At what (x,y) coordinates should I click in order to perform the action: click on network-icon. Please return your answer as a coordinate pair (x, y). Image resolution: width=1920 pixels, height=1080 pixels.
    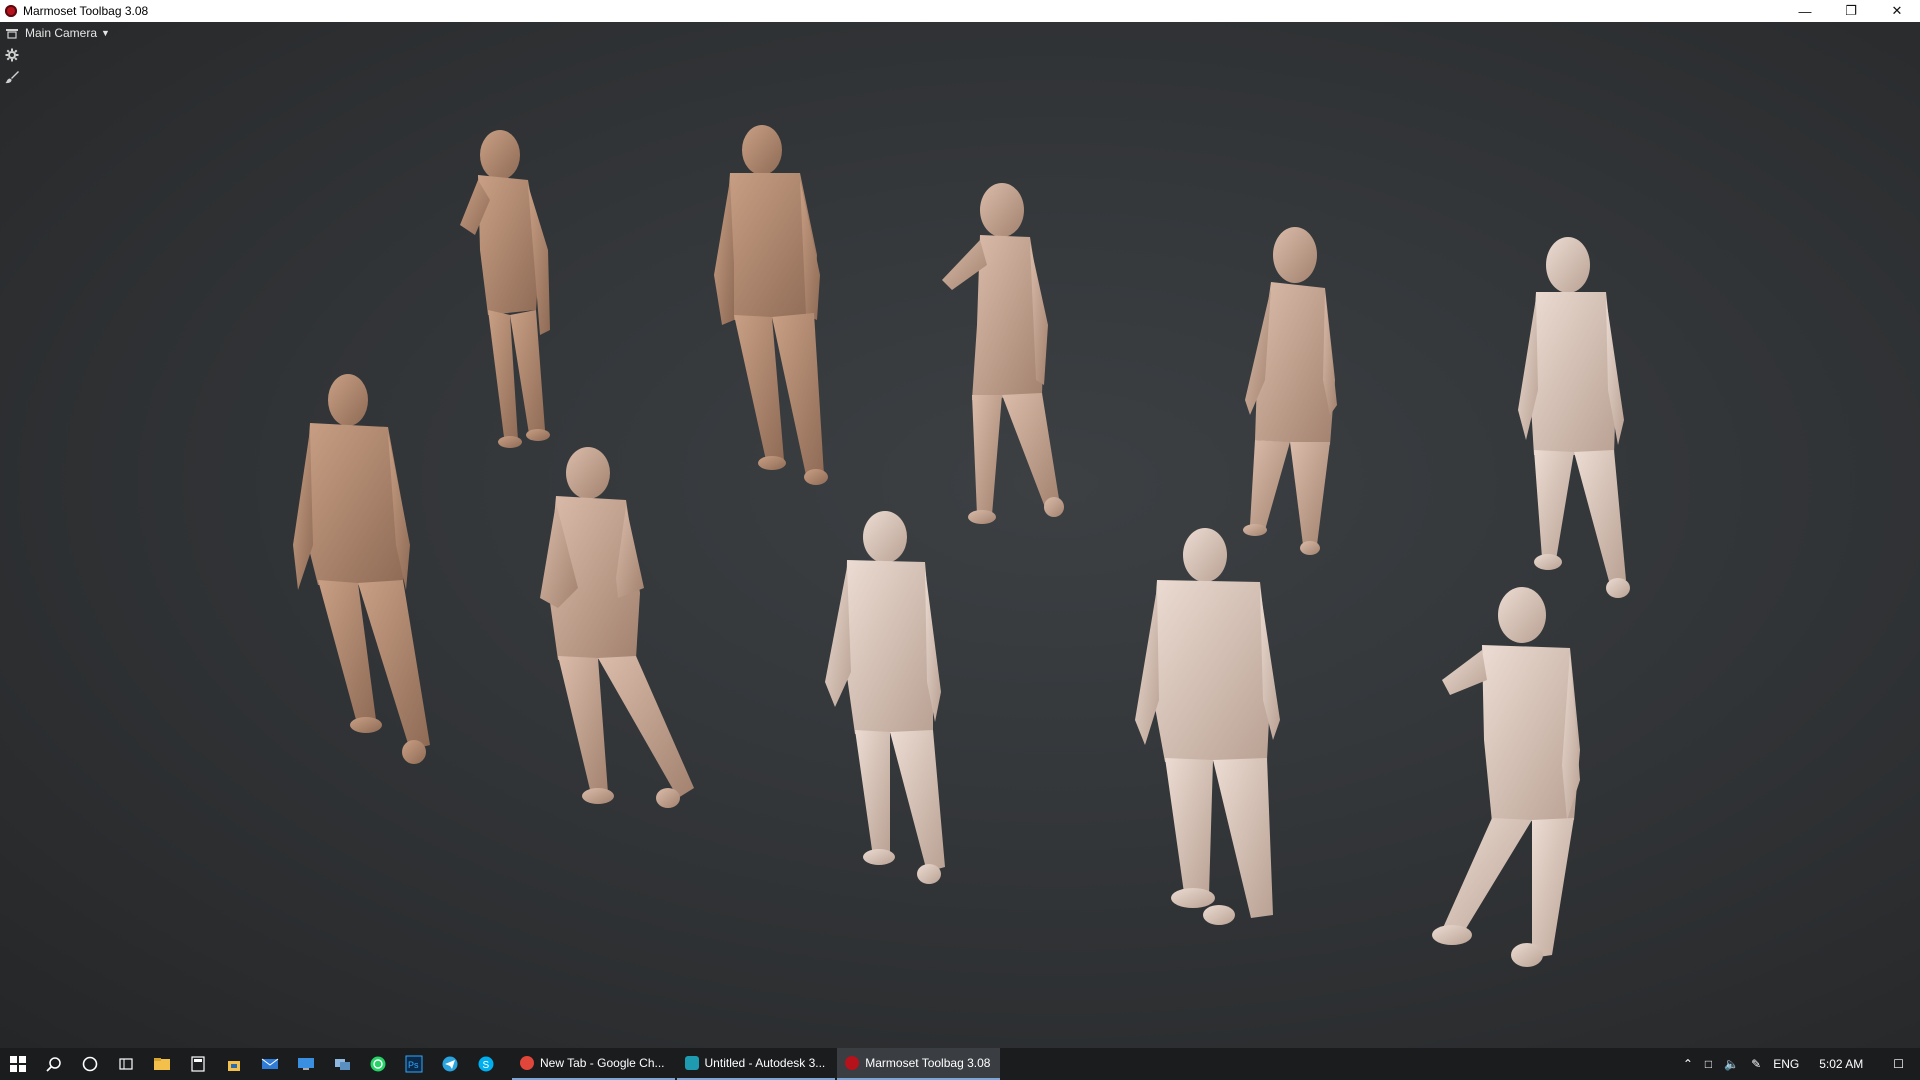
    Looking at the image, I should click on (342, 1064).